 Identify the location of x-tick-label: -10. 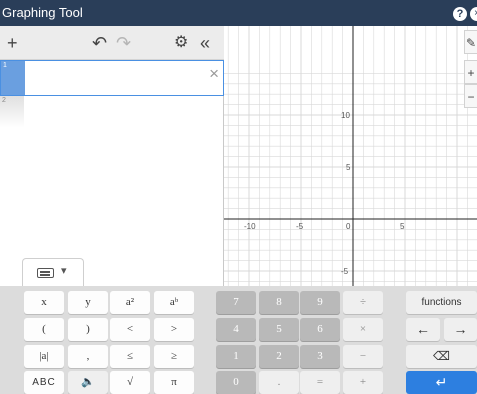
(250, 226).